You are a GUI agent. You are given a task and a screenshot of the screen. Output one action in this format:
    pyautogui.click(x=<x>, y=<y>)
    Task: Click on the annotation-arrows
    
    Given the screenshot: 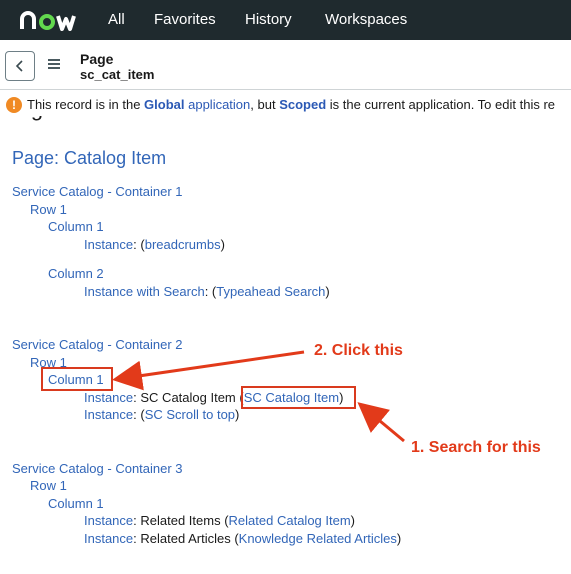 What is the action you would take?
    pyautogui.click(x=258, y=396)
    